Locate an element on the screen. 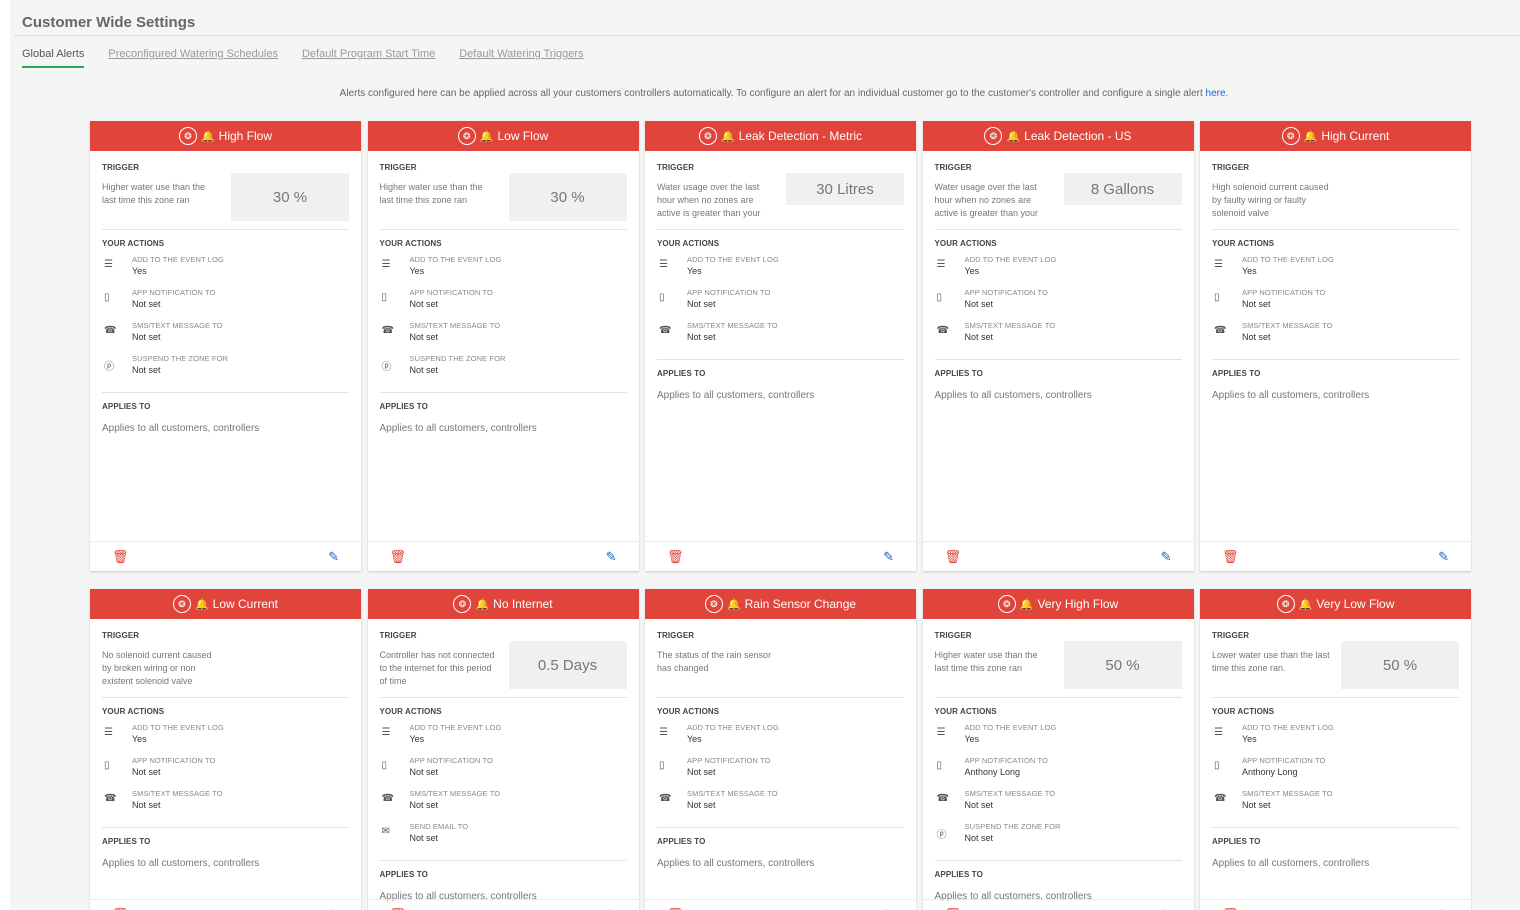 Image resolution: width=1520 pixels, height=910 pixels. action-item: ✉ SEND EMAIL TO Not set is located at coordinates (503, 835).